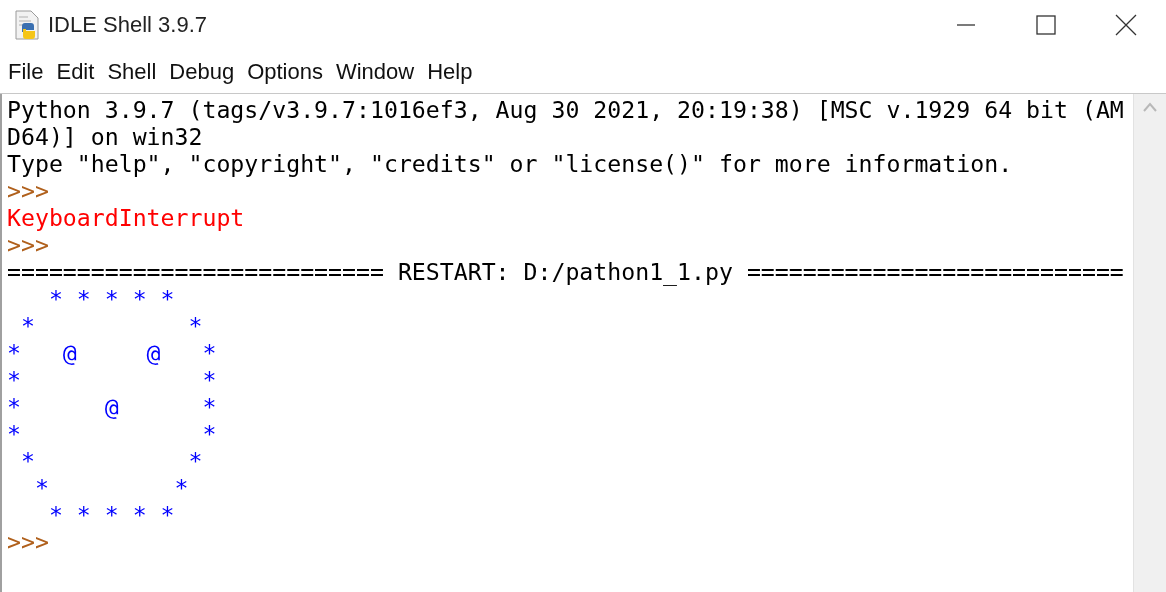 The height and width of the screenshot is (592, 1166). Describe the element at coordinates (381, 71) in the screenshot. I see `menu-item: Window` at that location.